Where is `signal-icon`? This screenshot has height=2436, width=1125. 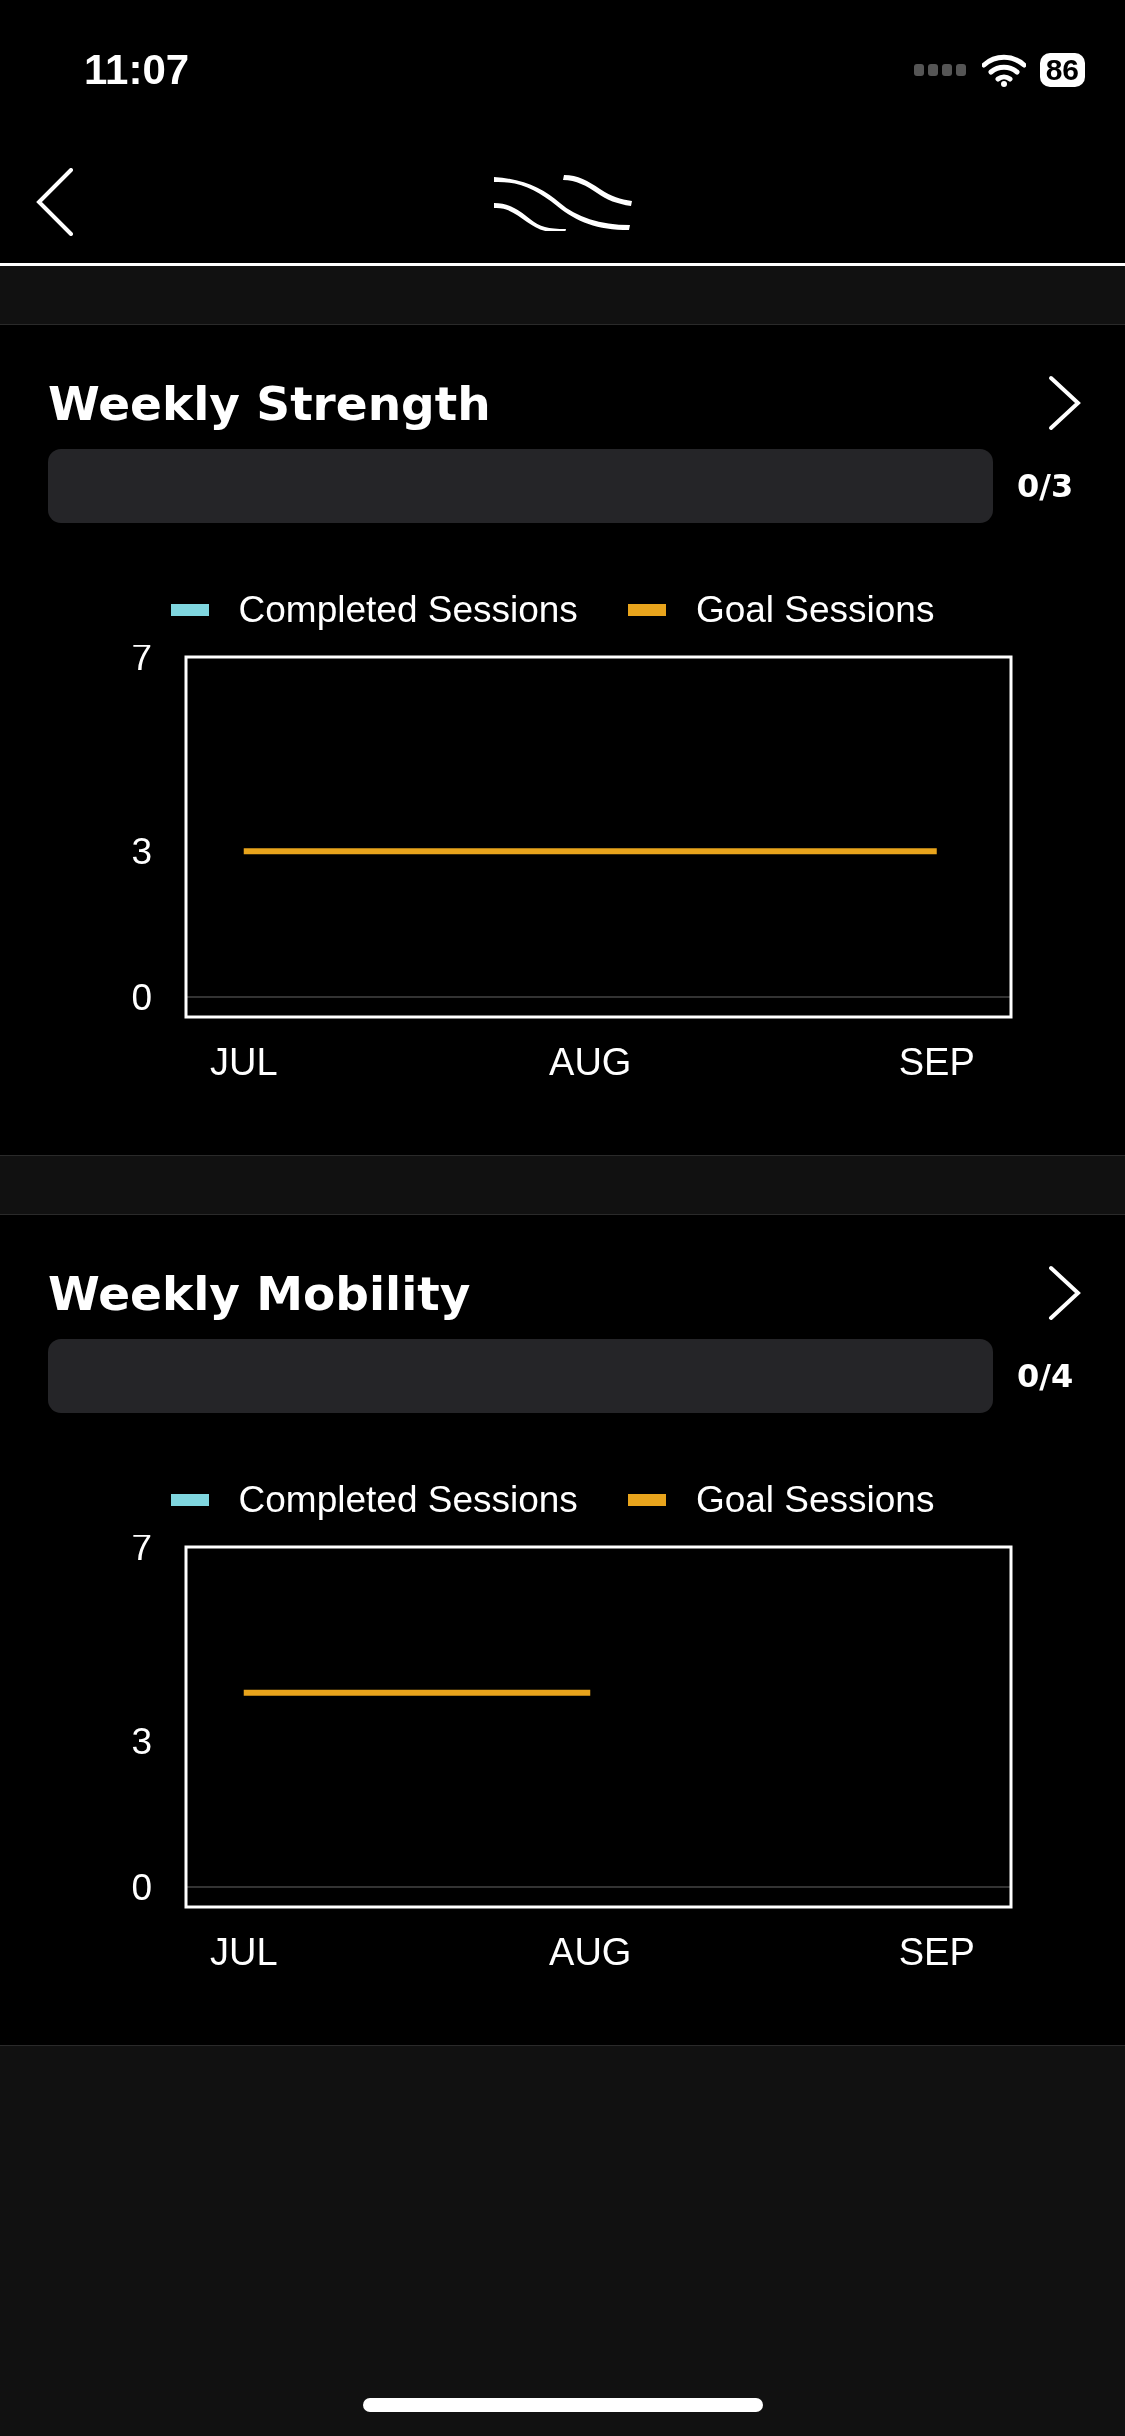 signal-icon is located at coordinates (940, 70).